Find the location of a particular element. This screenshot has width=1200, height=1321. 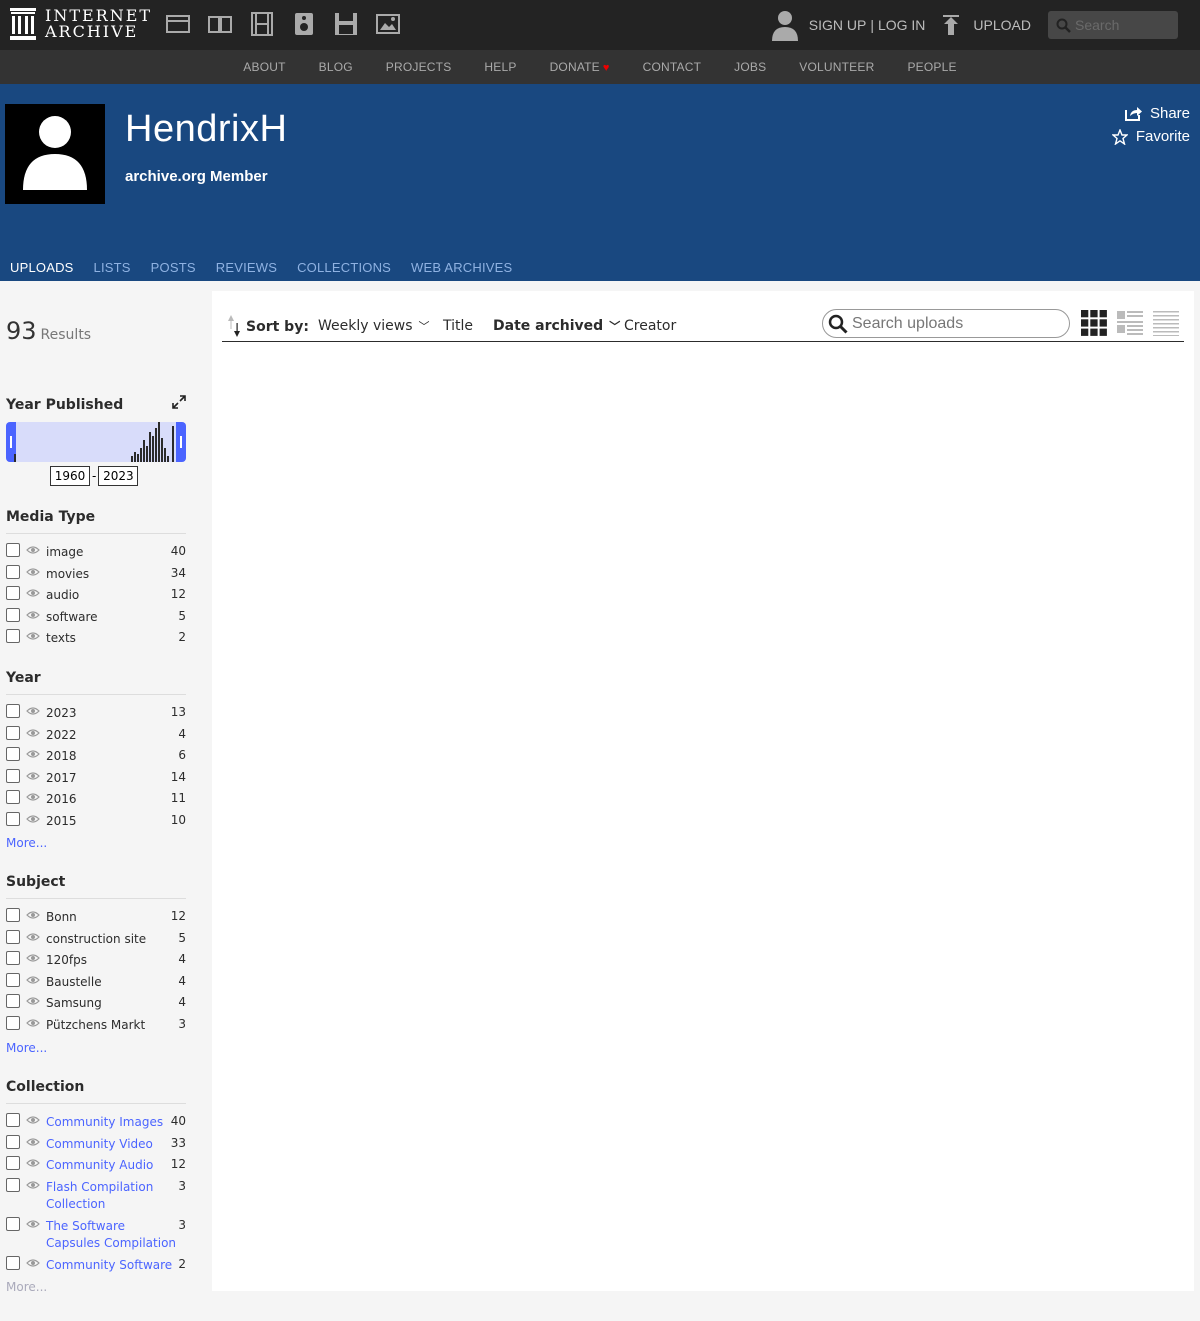

video-icon is located at coordinates (262, 24).